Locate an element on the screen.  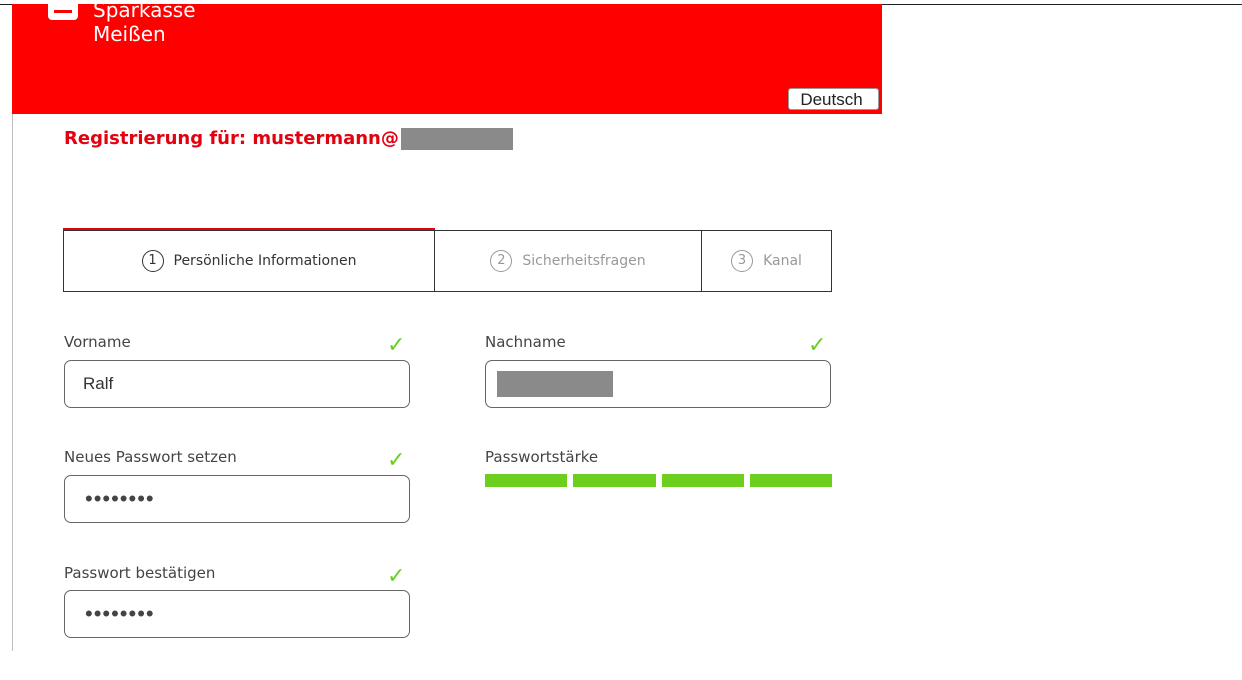
registration-title: Registrierung für: mustermann@ is located at coordinates (288, 139).